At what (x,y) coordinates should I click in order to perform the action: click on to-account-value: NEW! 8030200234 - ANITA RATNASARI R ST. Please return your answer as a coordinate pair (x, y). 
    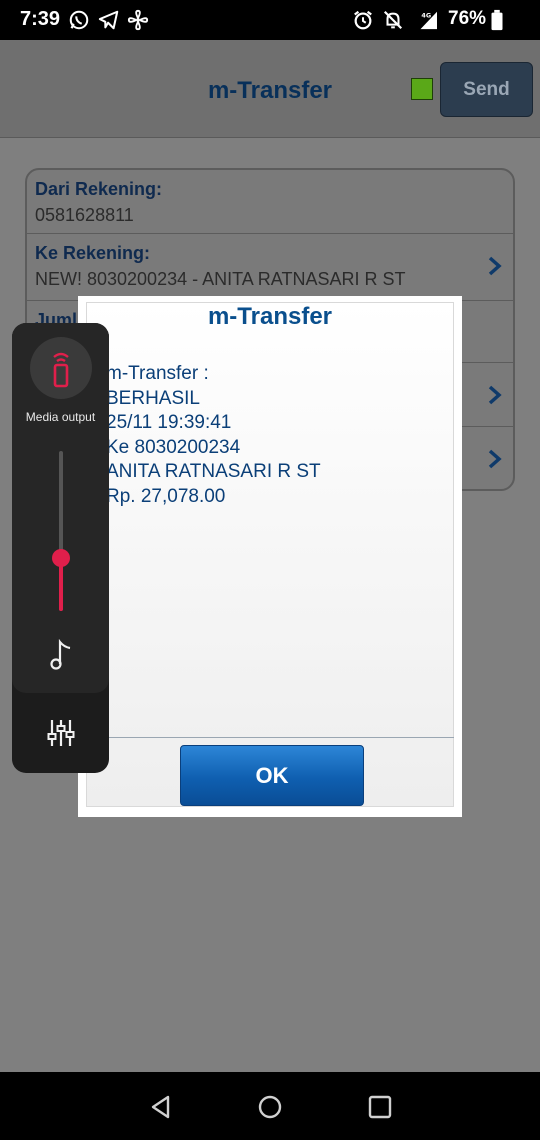
    Looking at the image, I should click on (220, 279).